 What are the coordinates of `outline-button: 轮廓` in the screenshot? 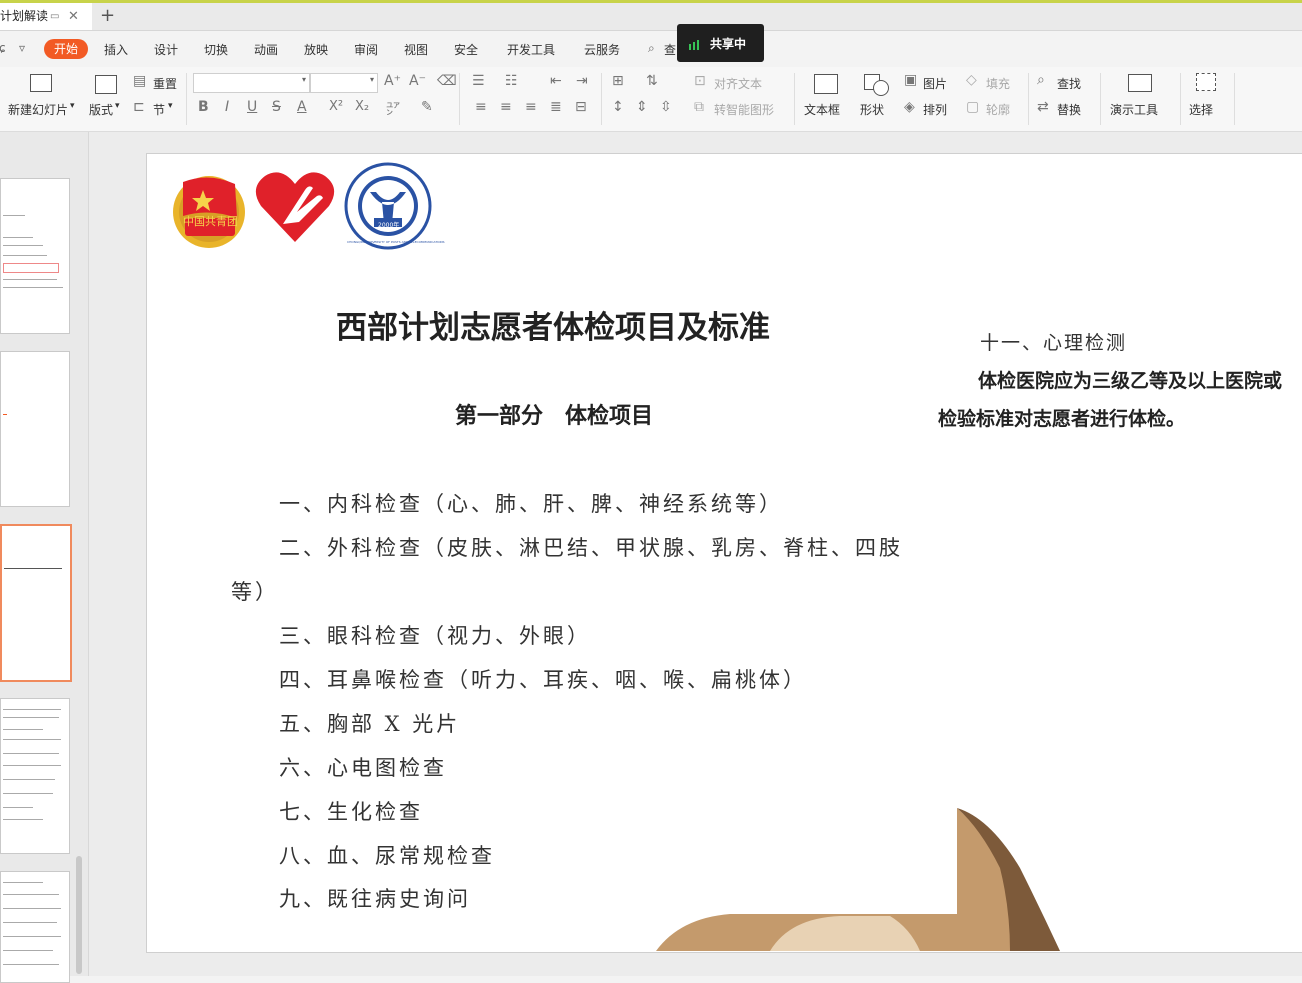 It's located at (998, 109).